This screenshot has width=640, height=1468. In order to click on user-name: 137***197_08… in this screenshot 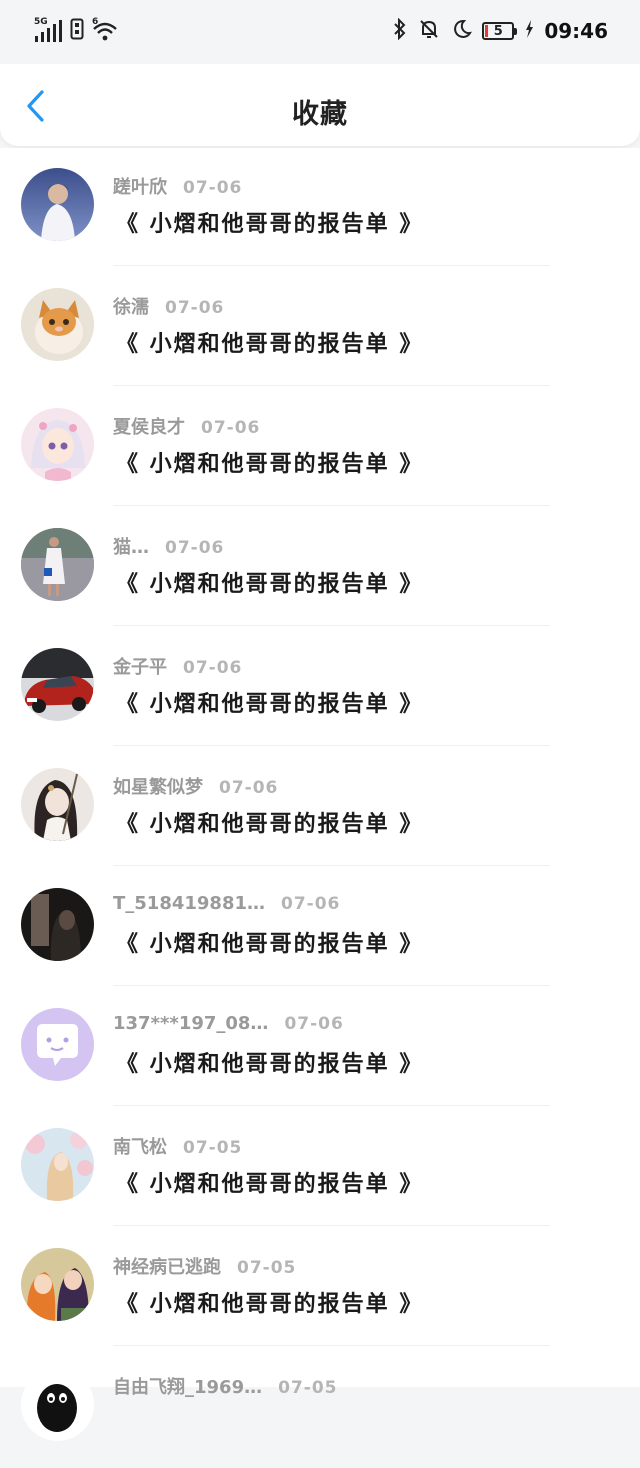, I will do `click(191, 1023)`.